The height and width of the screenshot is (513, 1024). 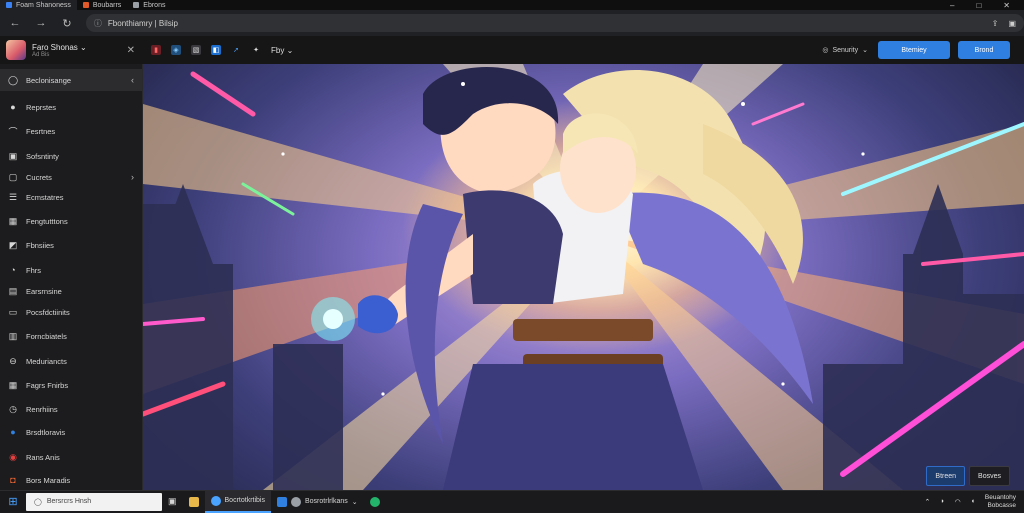 I want to click on toolbar-menu-label: Fby ⌄, so click(x=282, y=50).